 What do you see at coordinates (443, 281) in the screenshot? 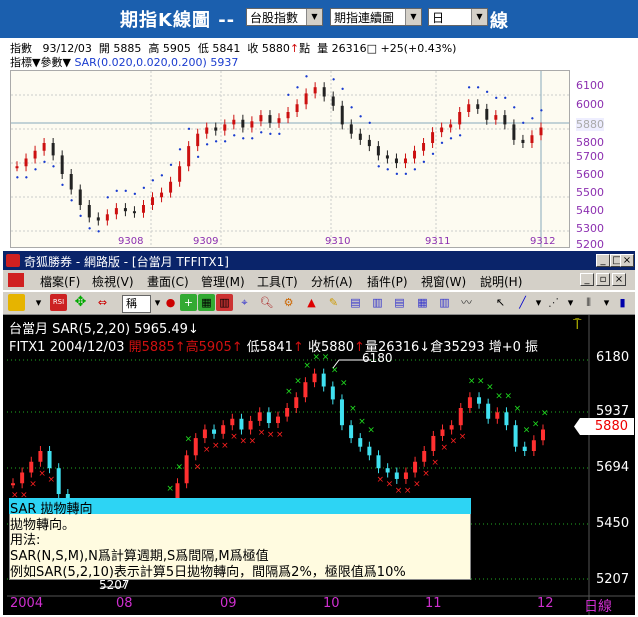
I see `menu-window: 視窗(W)` at bounding box center [443, 281].